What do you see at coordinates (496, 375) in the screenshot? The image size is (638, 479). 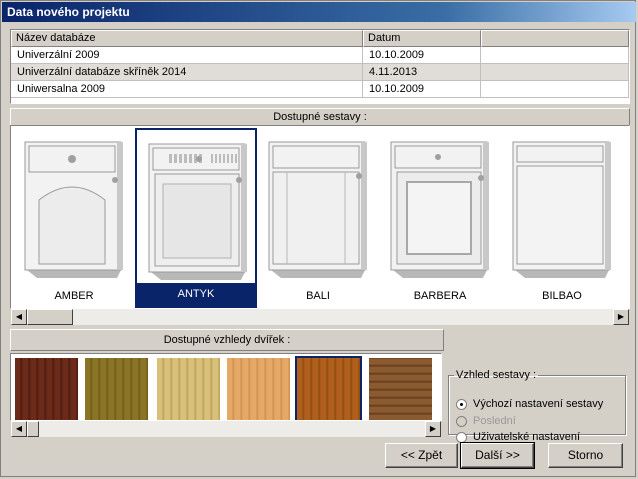 I see `appearance-legend: Vzhled sestavy :` at bounding box center [496, 375].